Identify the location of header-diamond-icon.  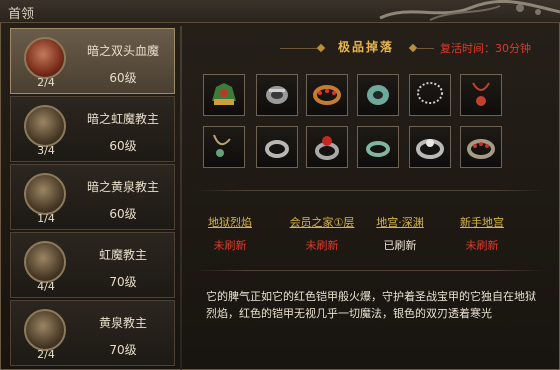
(321, 48).